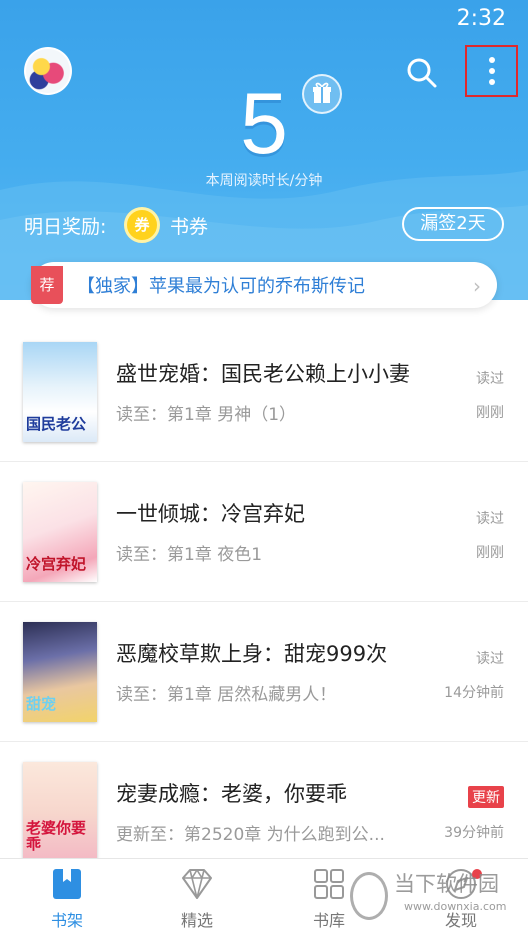  What do you see at coordinates (446, 884) in the screenshot?
I see `watermark-text: 当下软件园` at bounding box center [446, 884].